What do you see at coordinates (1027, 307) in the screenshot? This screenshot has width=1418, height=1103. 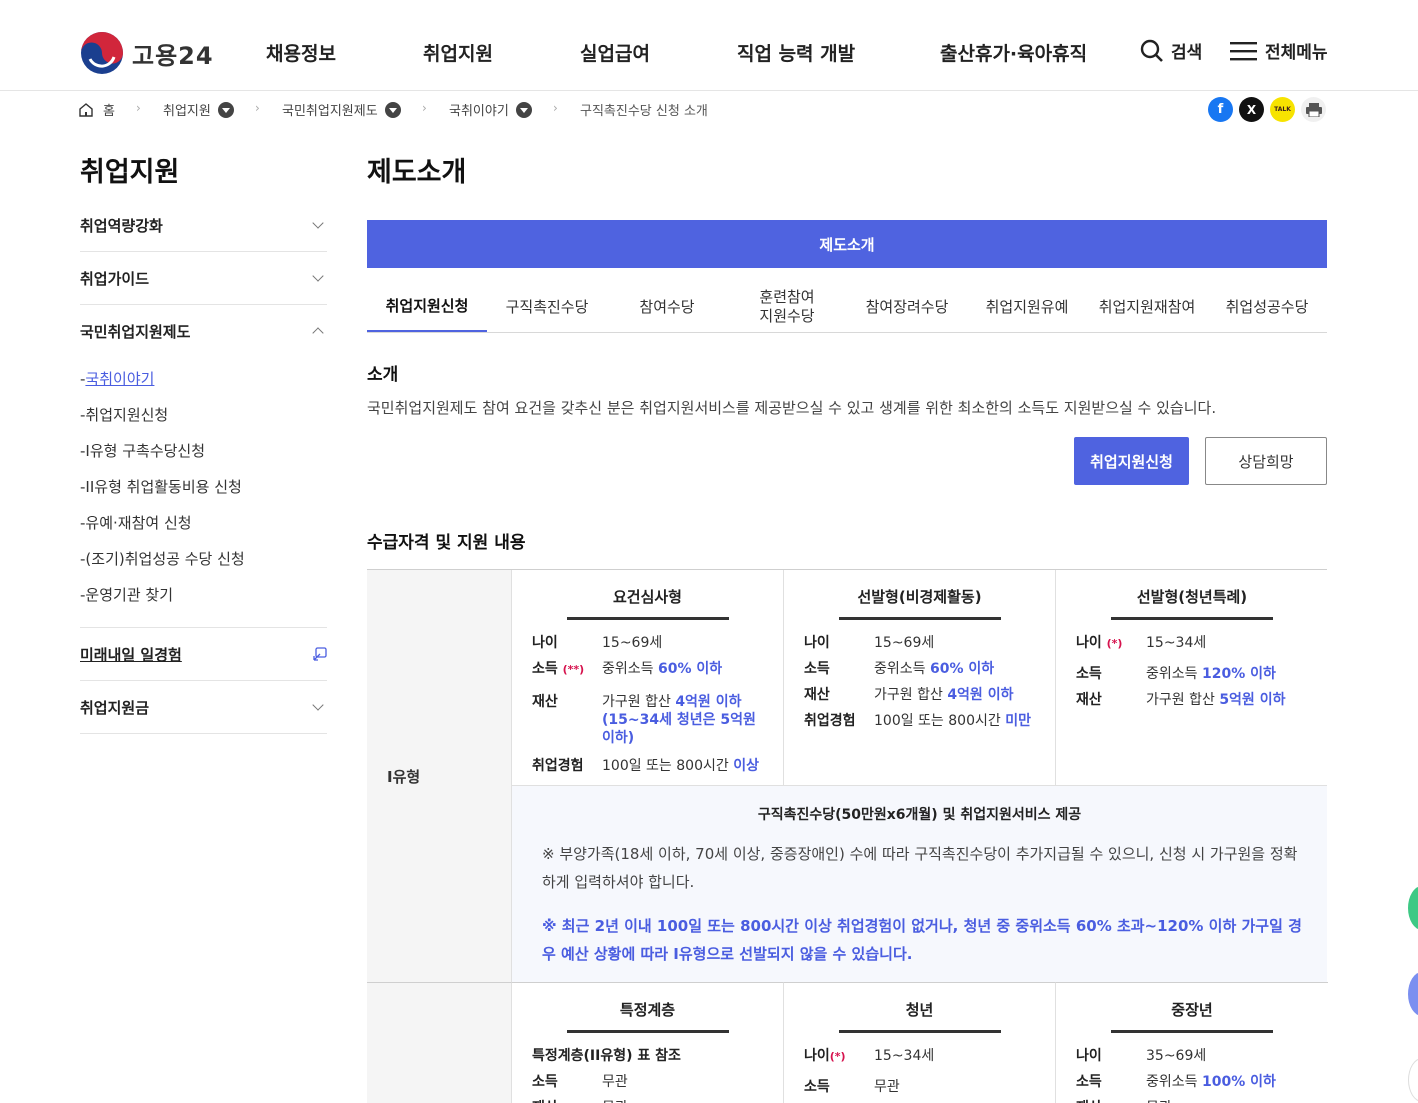 I see `tab-deferral: 취업지원유예` at bounding box center [1027, 307].